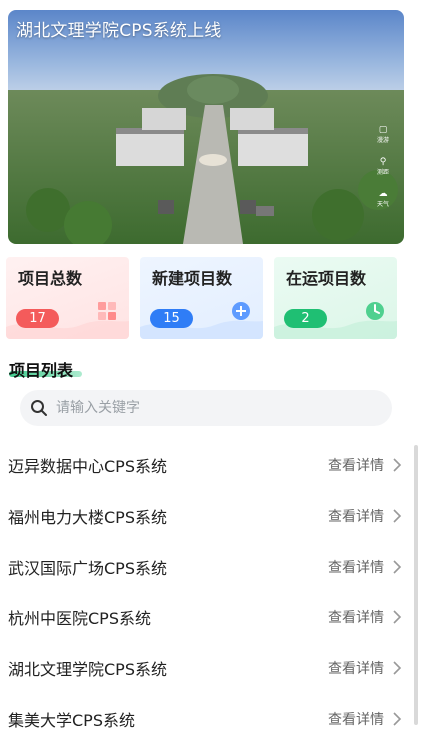 The height and width of the screenshot is (750, 422). Describe the element at coordinates (171, 318) in the screenshot. I see `new-projects-count: 15` at that location.